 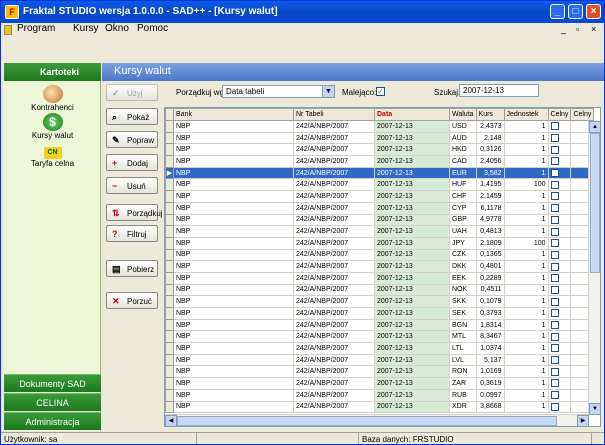 What do you see at coordinates (594, 127) in the screenshot?
I see `scroll-up-icon: ▲` at bounding box center [594, 127].